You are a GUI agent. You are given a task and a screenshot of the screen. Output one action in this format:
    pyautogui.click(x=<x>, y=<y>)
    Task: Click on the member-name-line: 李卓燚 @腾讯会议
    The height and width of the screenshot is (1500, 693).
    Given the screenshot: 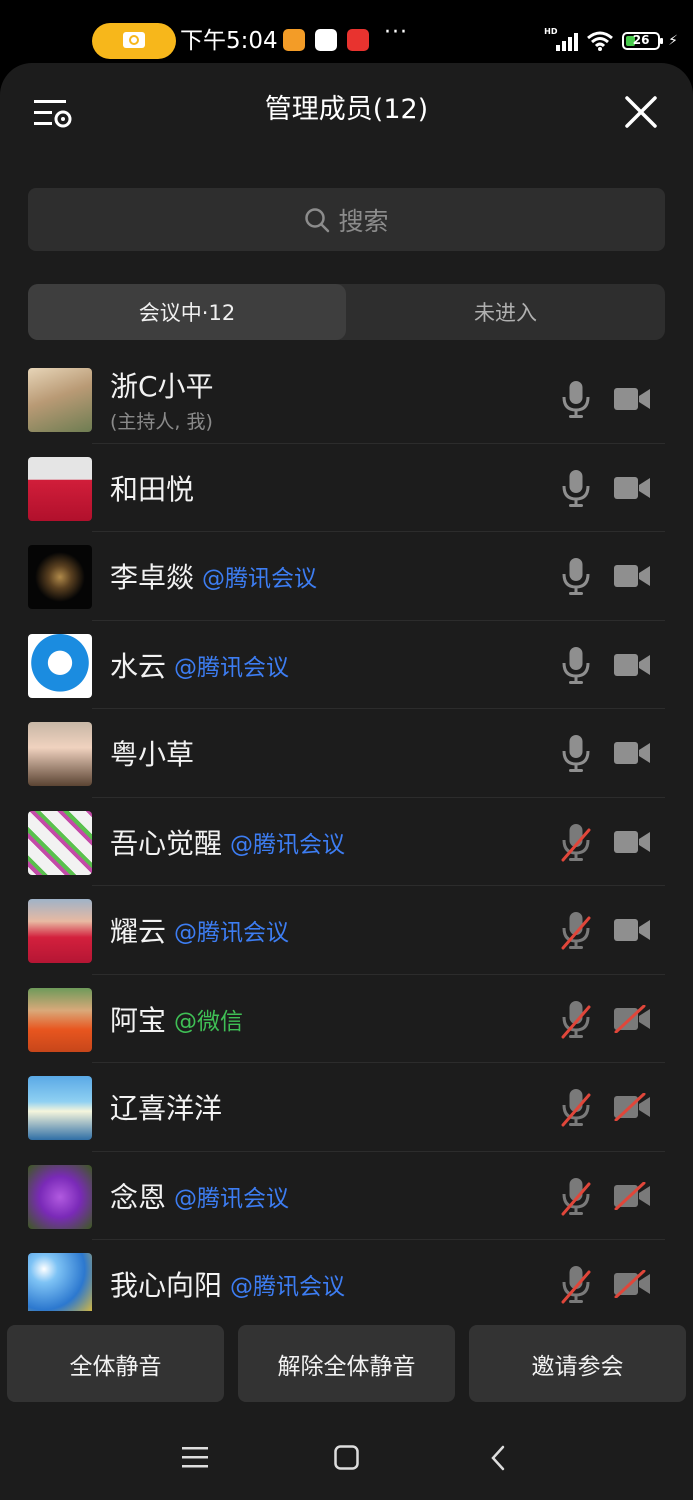 What is the action you would take?
    pyautogui.click(x=213, y=576)
    